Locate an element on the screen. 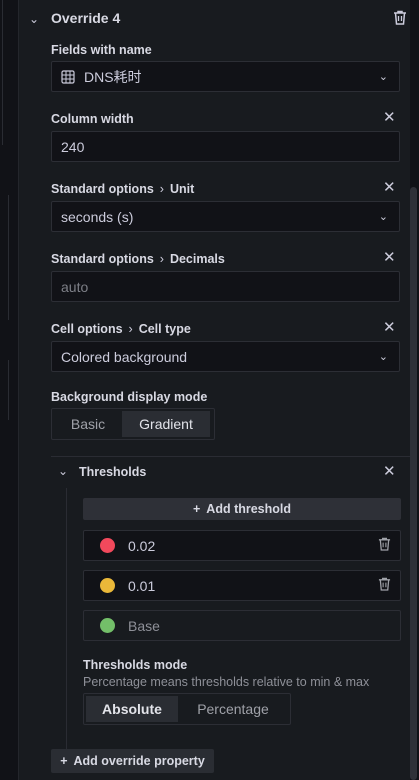 The height and width of the screenshot is (780, 419). fields-with-name-value: DNS耗时 is located at coordinates (113, 76).